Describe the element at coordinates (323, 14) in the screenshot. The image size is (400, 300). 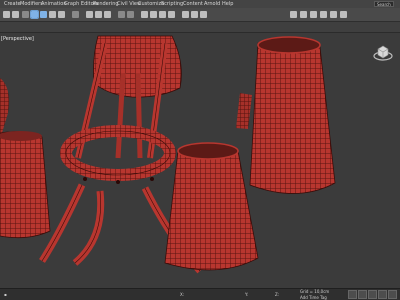
I see `panel-motion-icon` at that location.